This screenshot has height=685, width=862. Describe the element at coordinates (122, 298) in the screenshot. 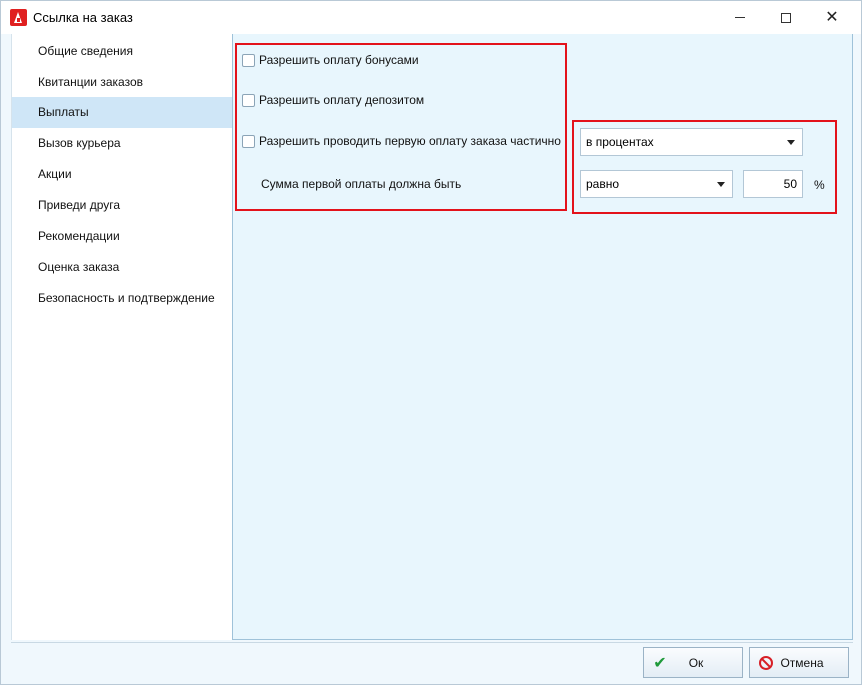

I see `sidebar-item-security: Безопасность и подтверждение` at that location.